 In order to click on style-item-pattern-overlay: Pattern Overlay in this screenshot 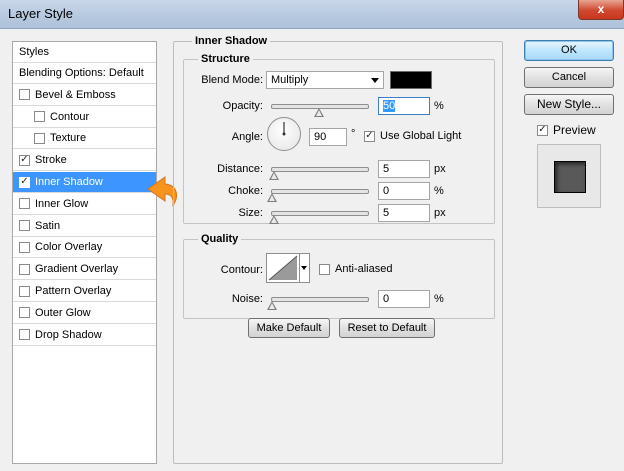, I will do `click(84, 291)`.